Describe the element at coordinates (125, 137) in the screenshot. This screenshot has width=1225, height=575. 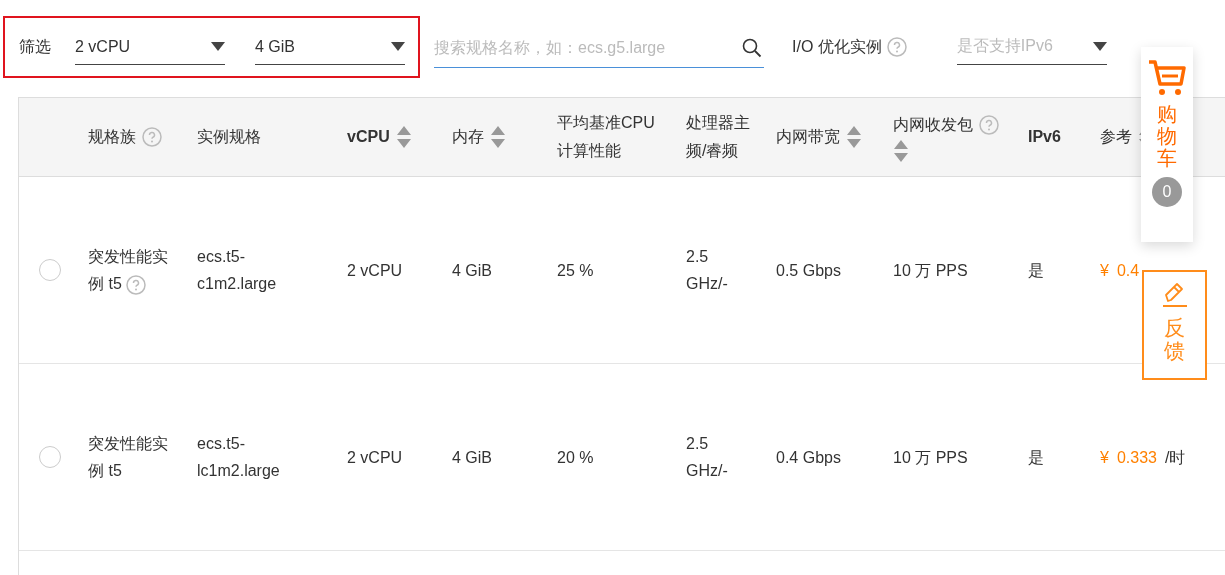
I see `column-header: 规格族` at that location.